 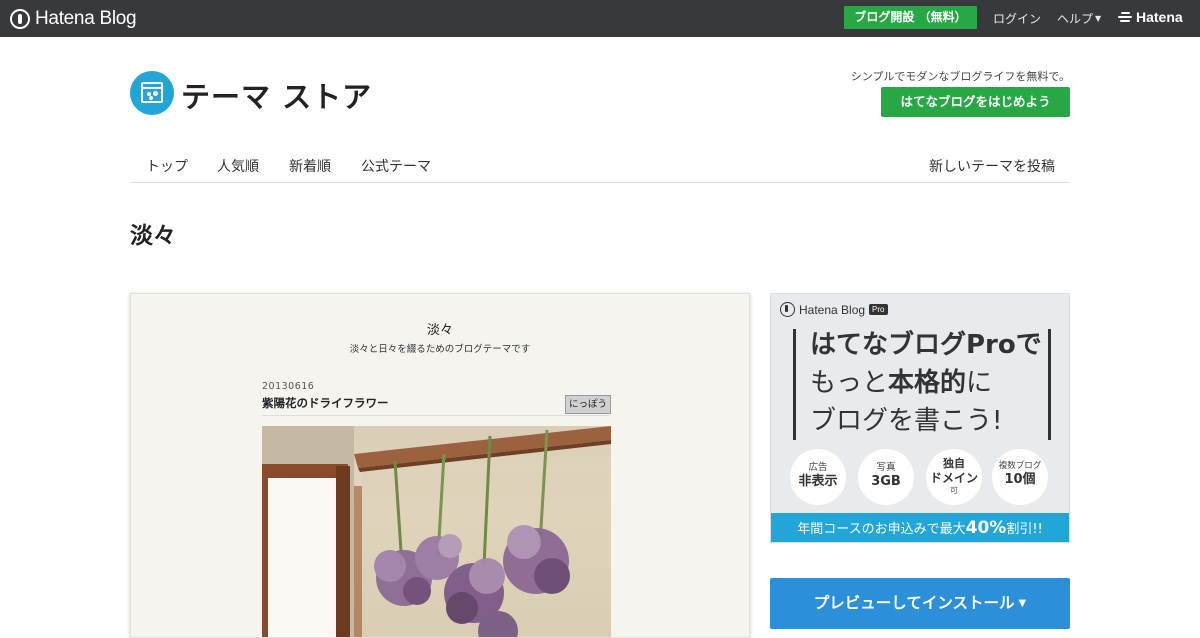 What do you see at coordinates (439, 330) in the screenshot?
I see `preview-blog-title: 淡々` at bounding box center [439, 330].